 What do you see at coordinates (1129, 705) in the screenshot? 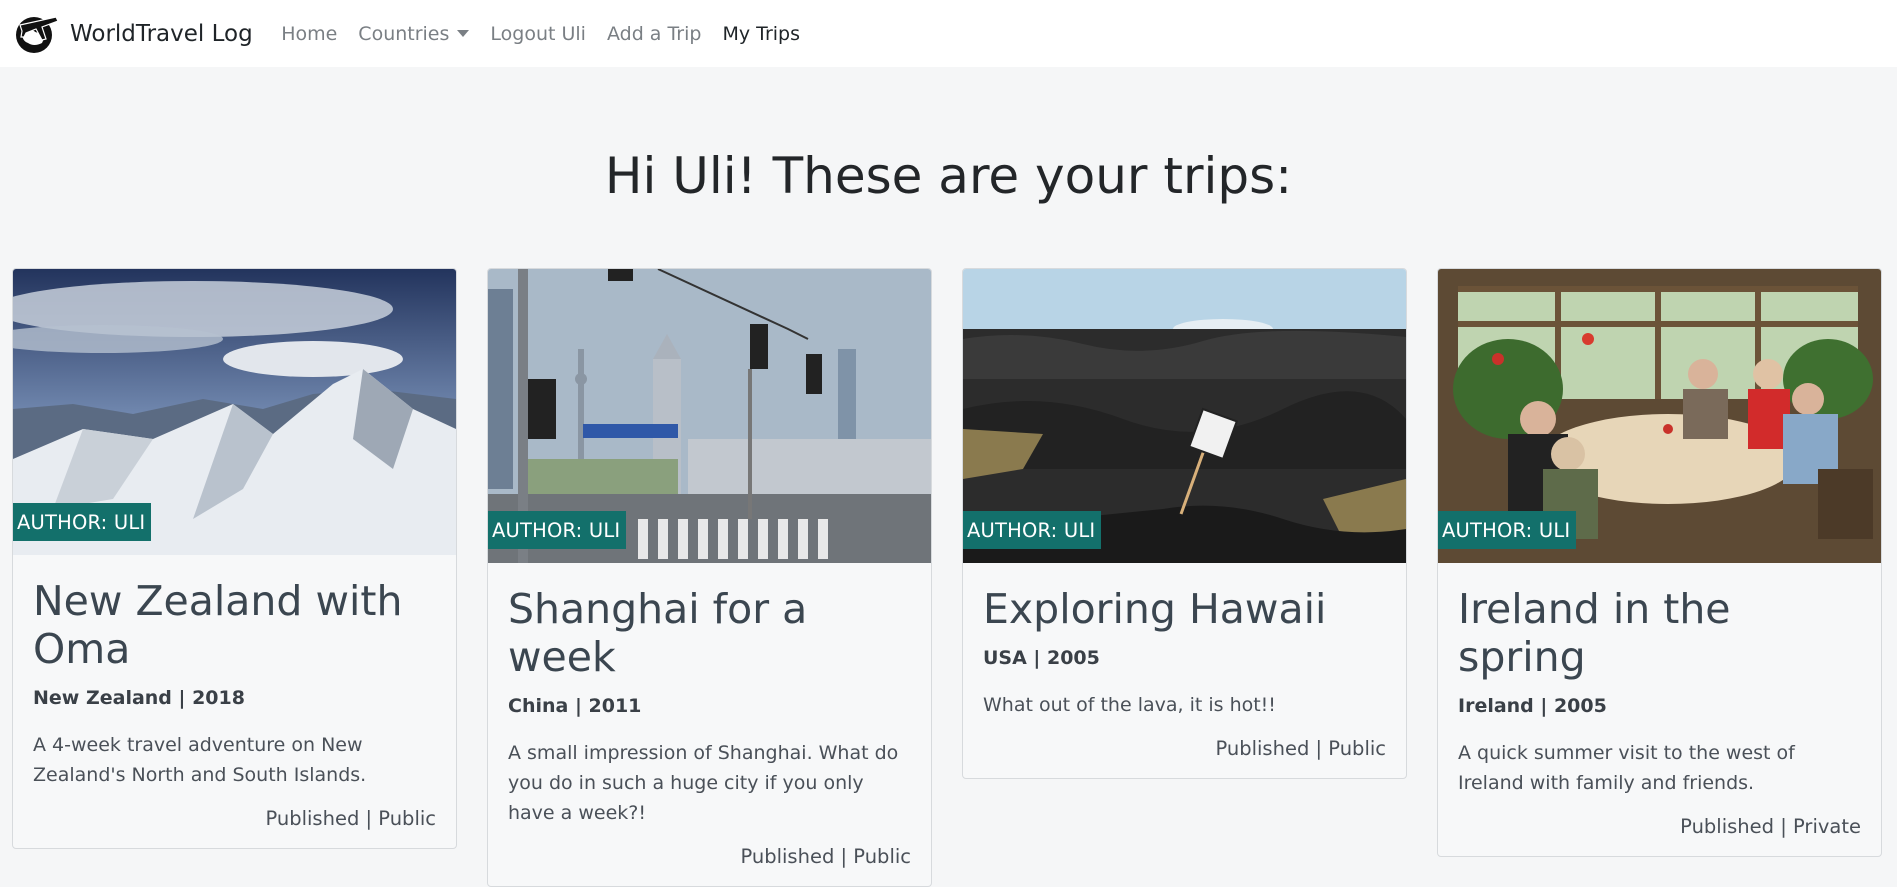
I see `trip-description: What out of the lava, it is hot!!` at bounding box center [1129, 705].